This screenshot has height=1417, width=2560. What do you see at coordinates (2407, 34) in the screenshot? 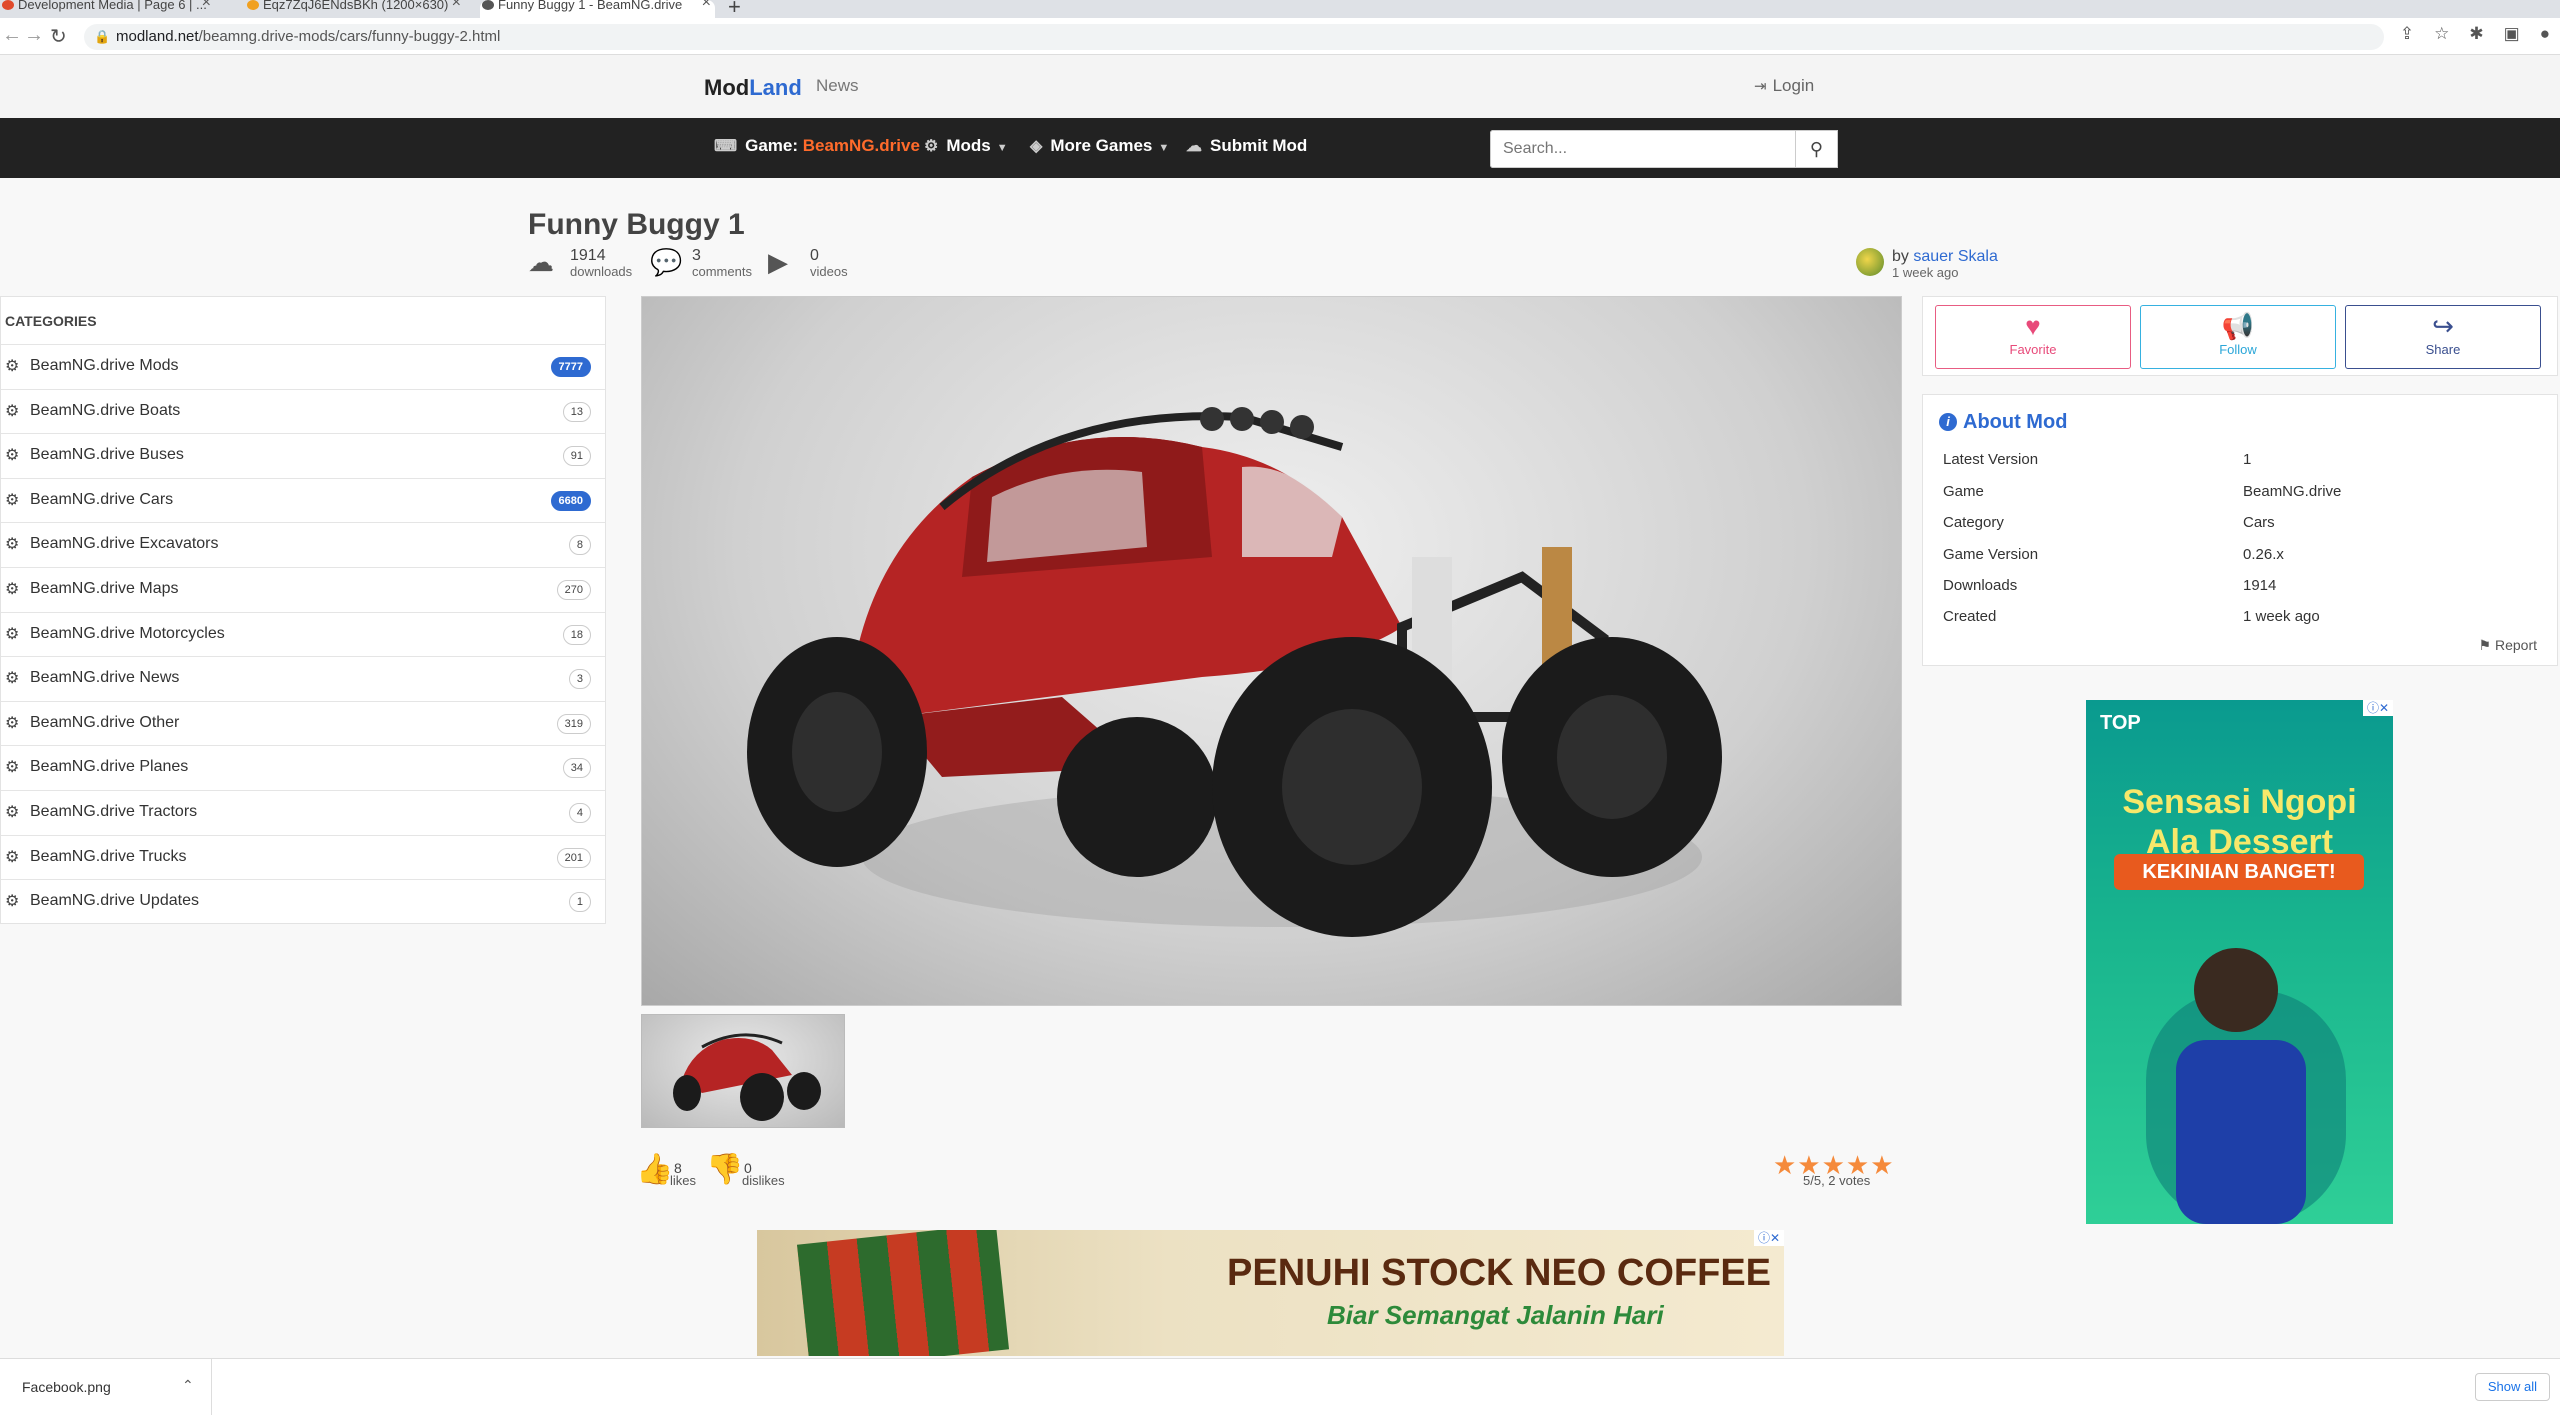
I see `share-page-icon: ⇪` at bounding box center [2407, 34].